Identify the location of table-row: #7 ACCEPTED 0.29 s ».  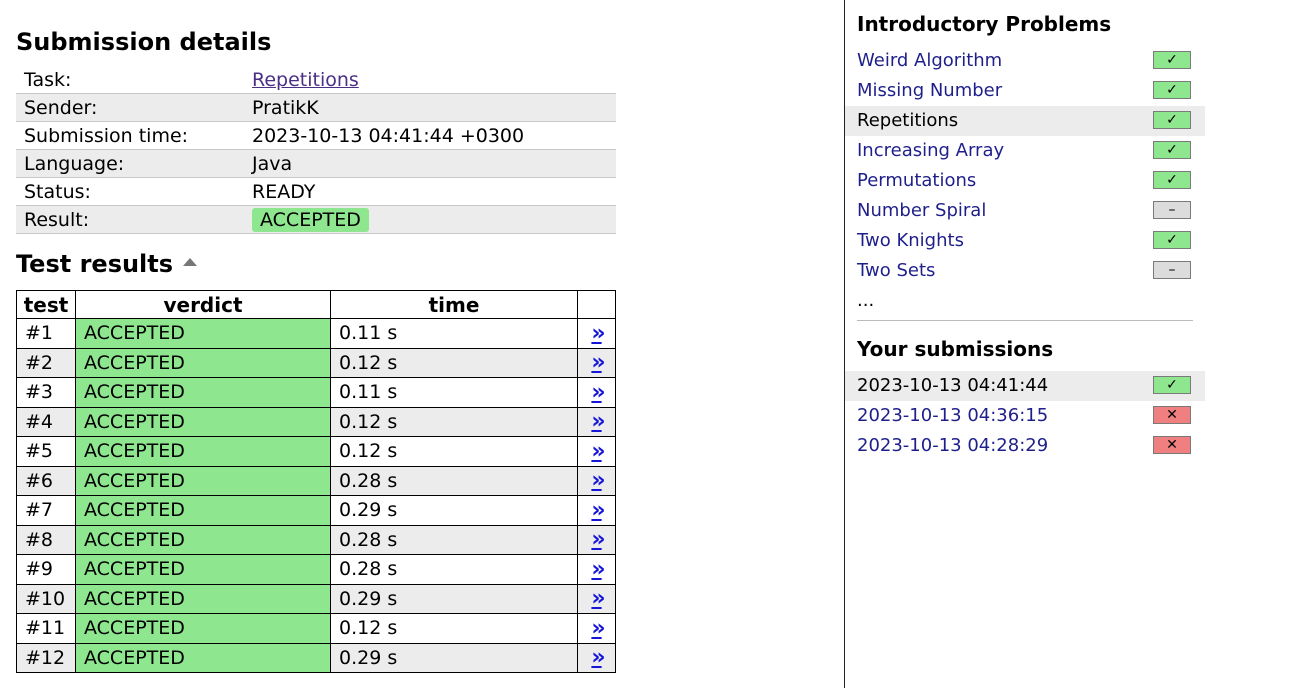
(316, 510).